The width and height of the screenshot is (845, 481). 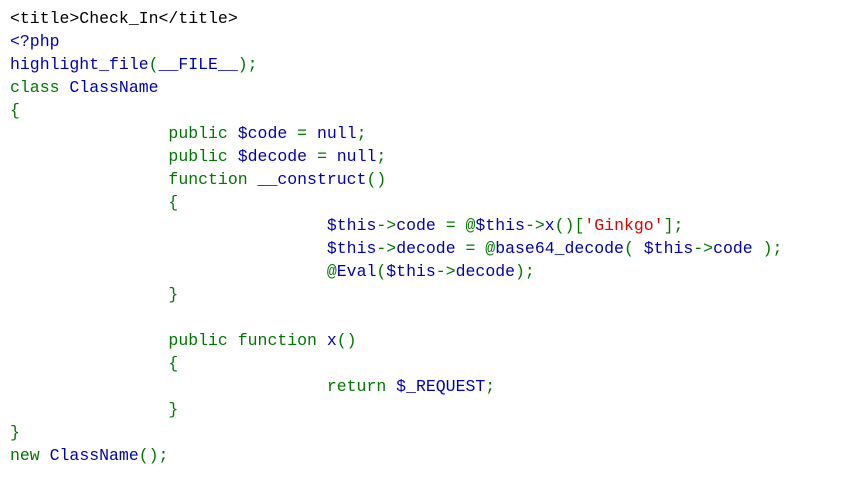 What do you see at coordinates (134, 179) in the screenshot?
I see `code-token-keyword: function` at bounding box center [134, 179].